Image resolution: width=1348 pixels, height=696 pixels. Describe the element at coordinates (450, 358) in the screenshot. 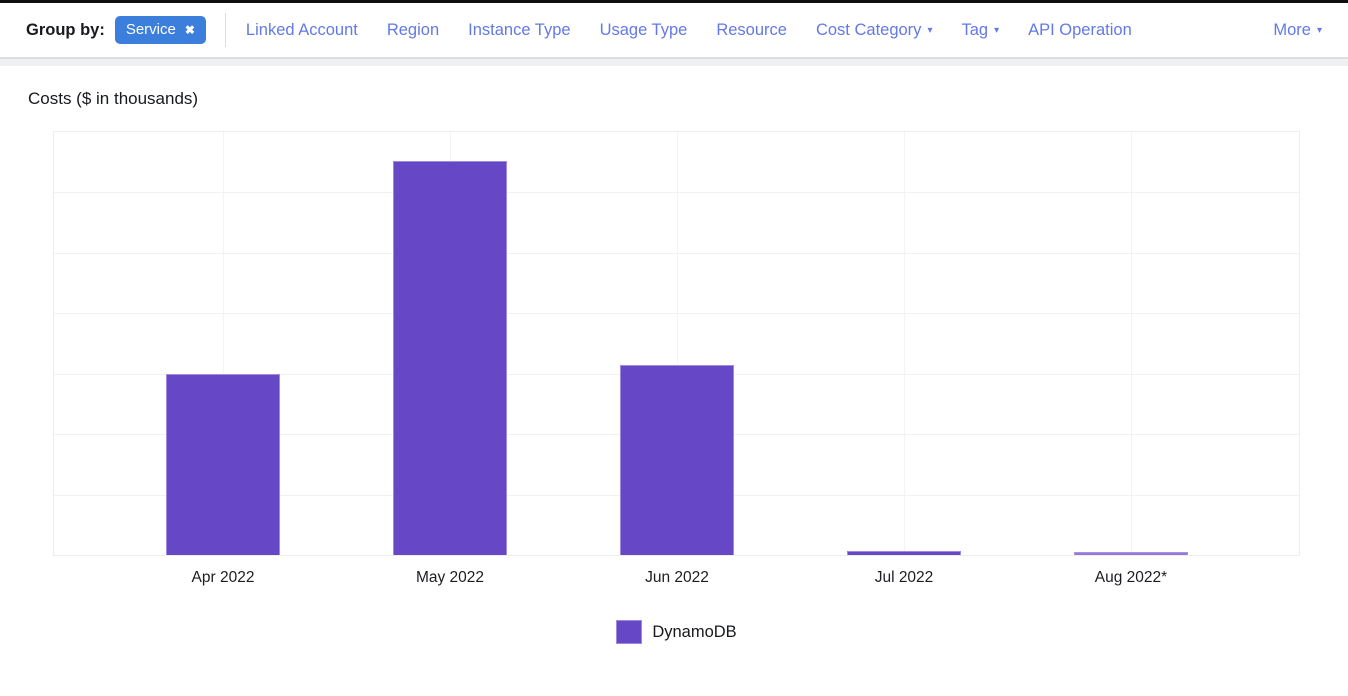

I see `bar-may-2022` at that location.